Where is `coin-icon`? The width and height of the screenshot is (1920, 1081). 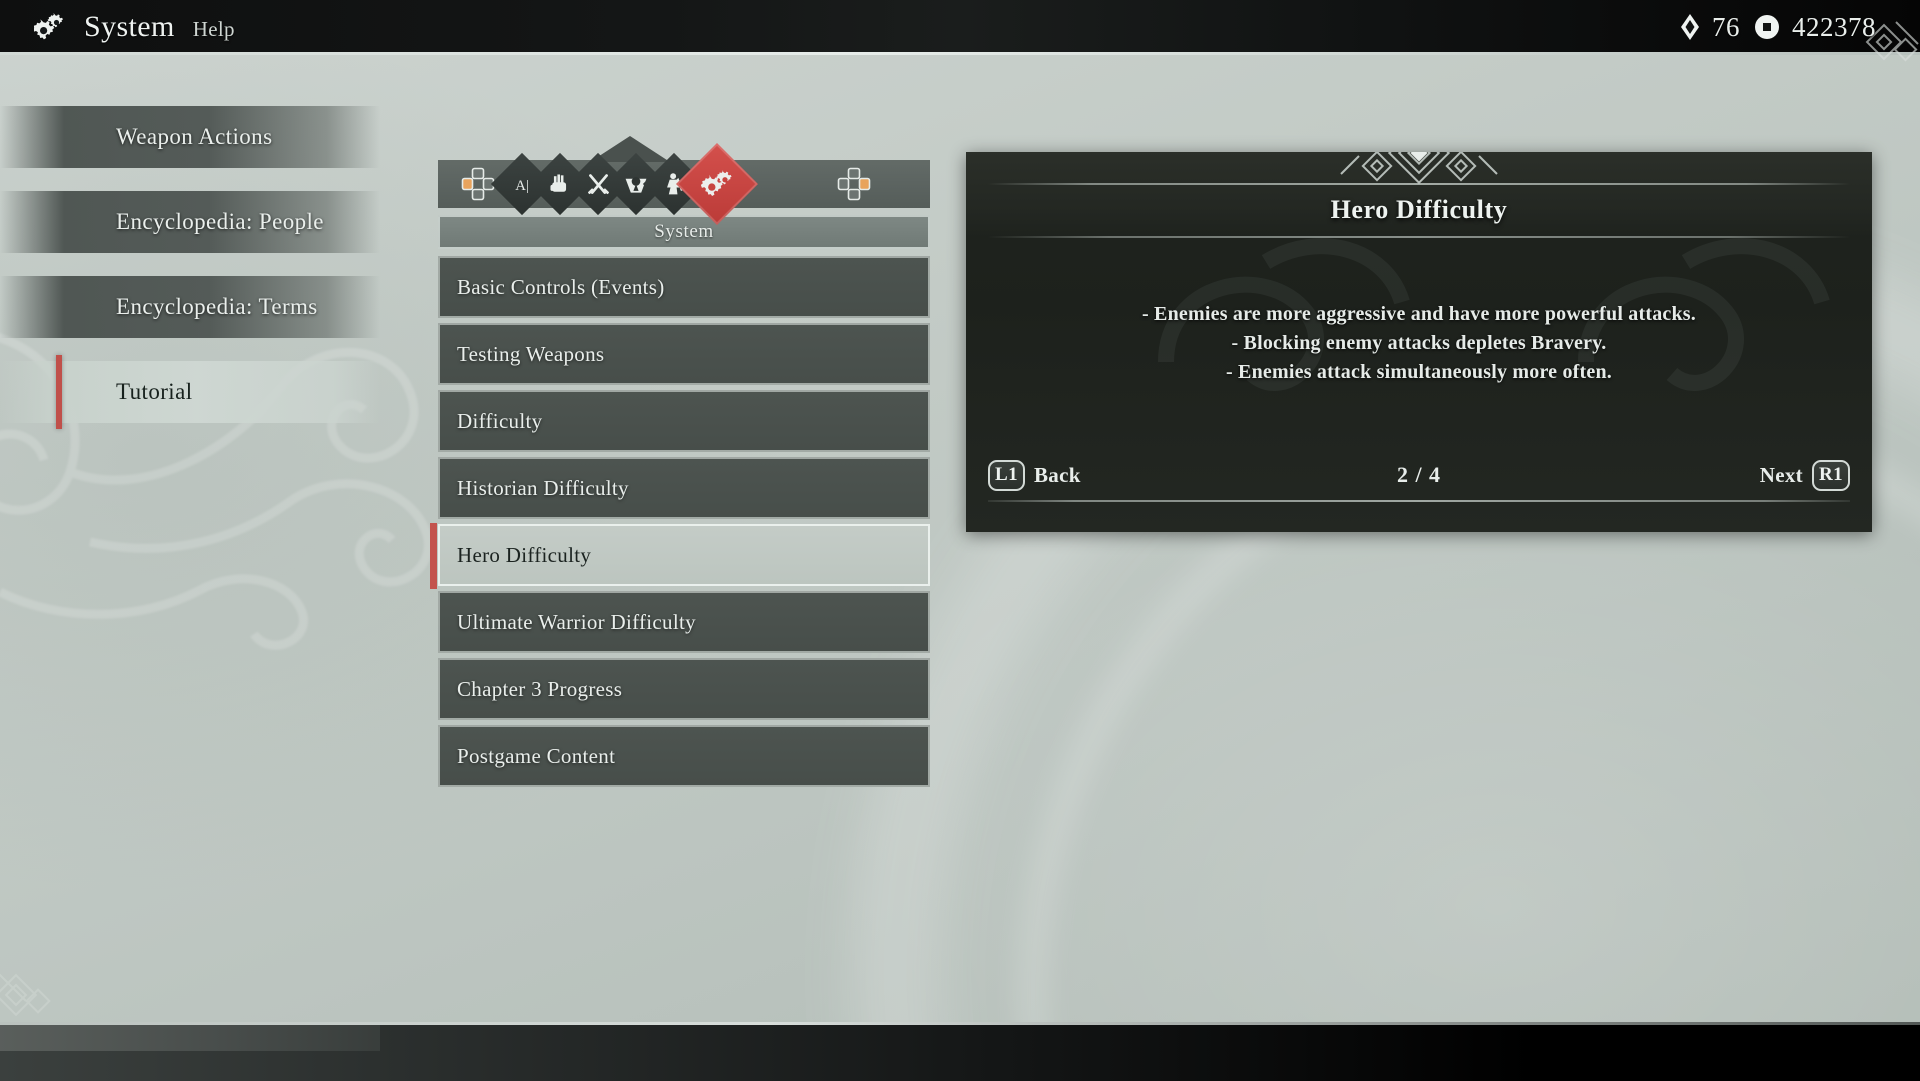
coin-icon is located at coordinates (1767, 27).